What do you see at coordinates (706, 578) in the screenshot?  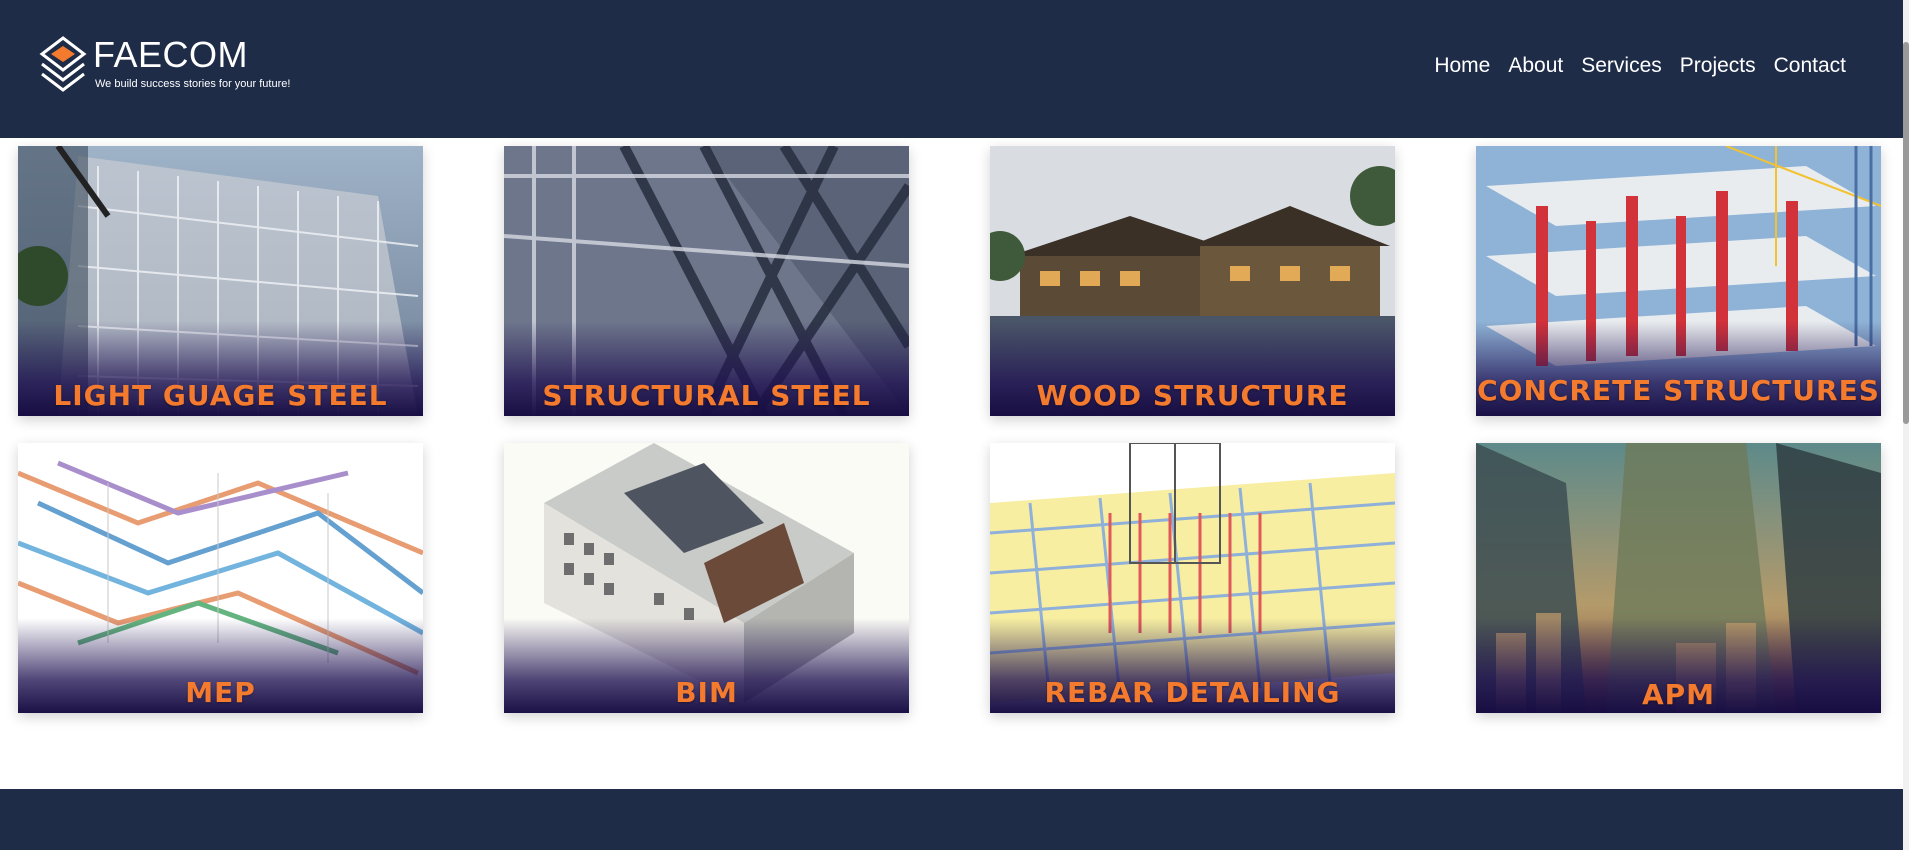 I see `service-card-bim: BIM` at bounding box center [706, 578].